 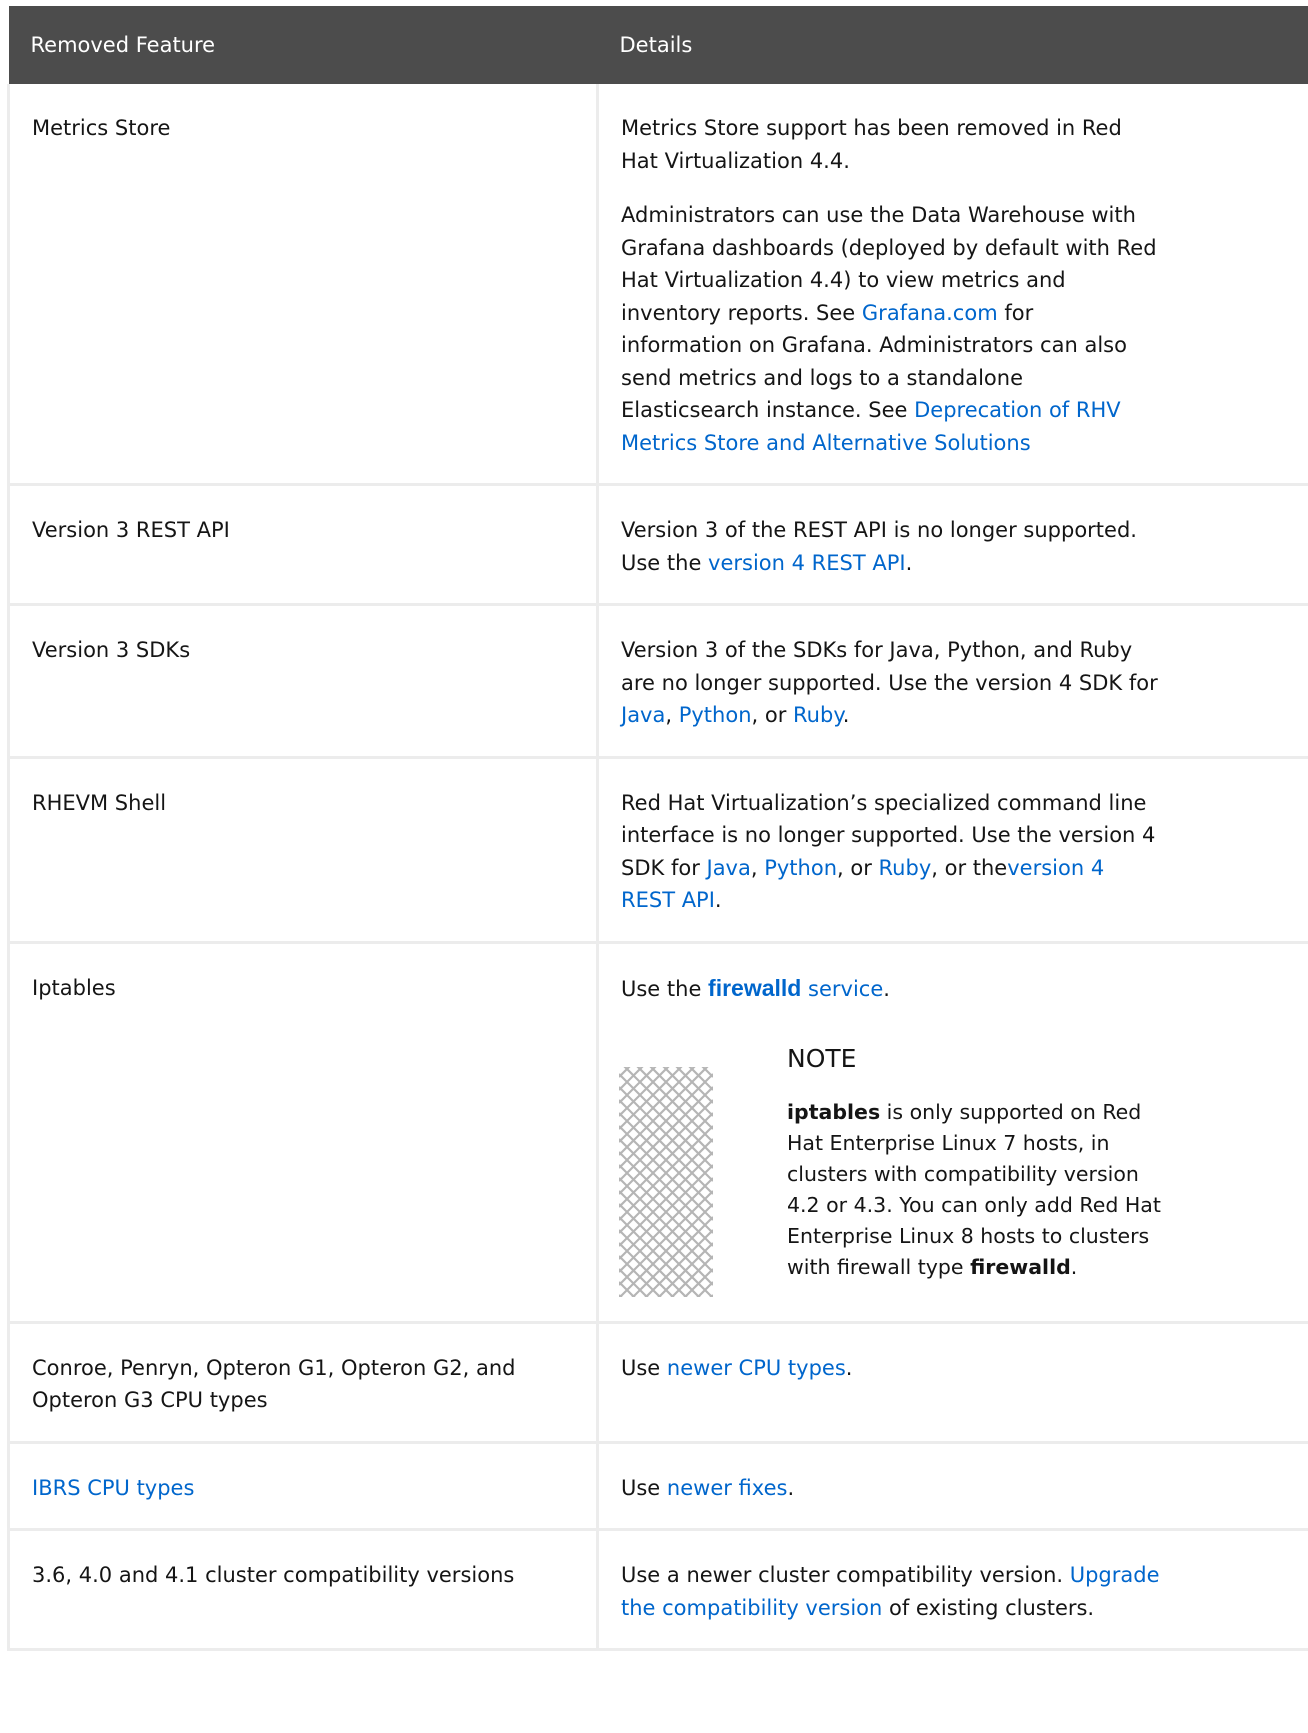 What do you see at coordinates (113, 1488) in the screenshot?
I see `ibrs-cpu-types-link: IBRS CPU types` at bounding box center [113, 1488].